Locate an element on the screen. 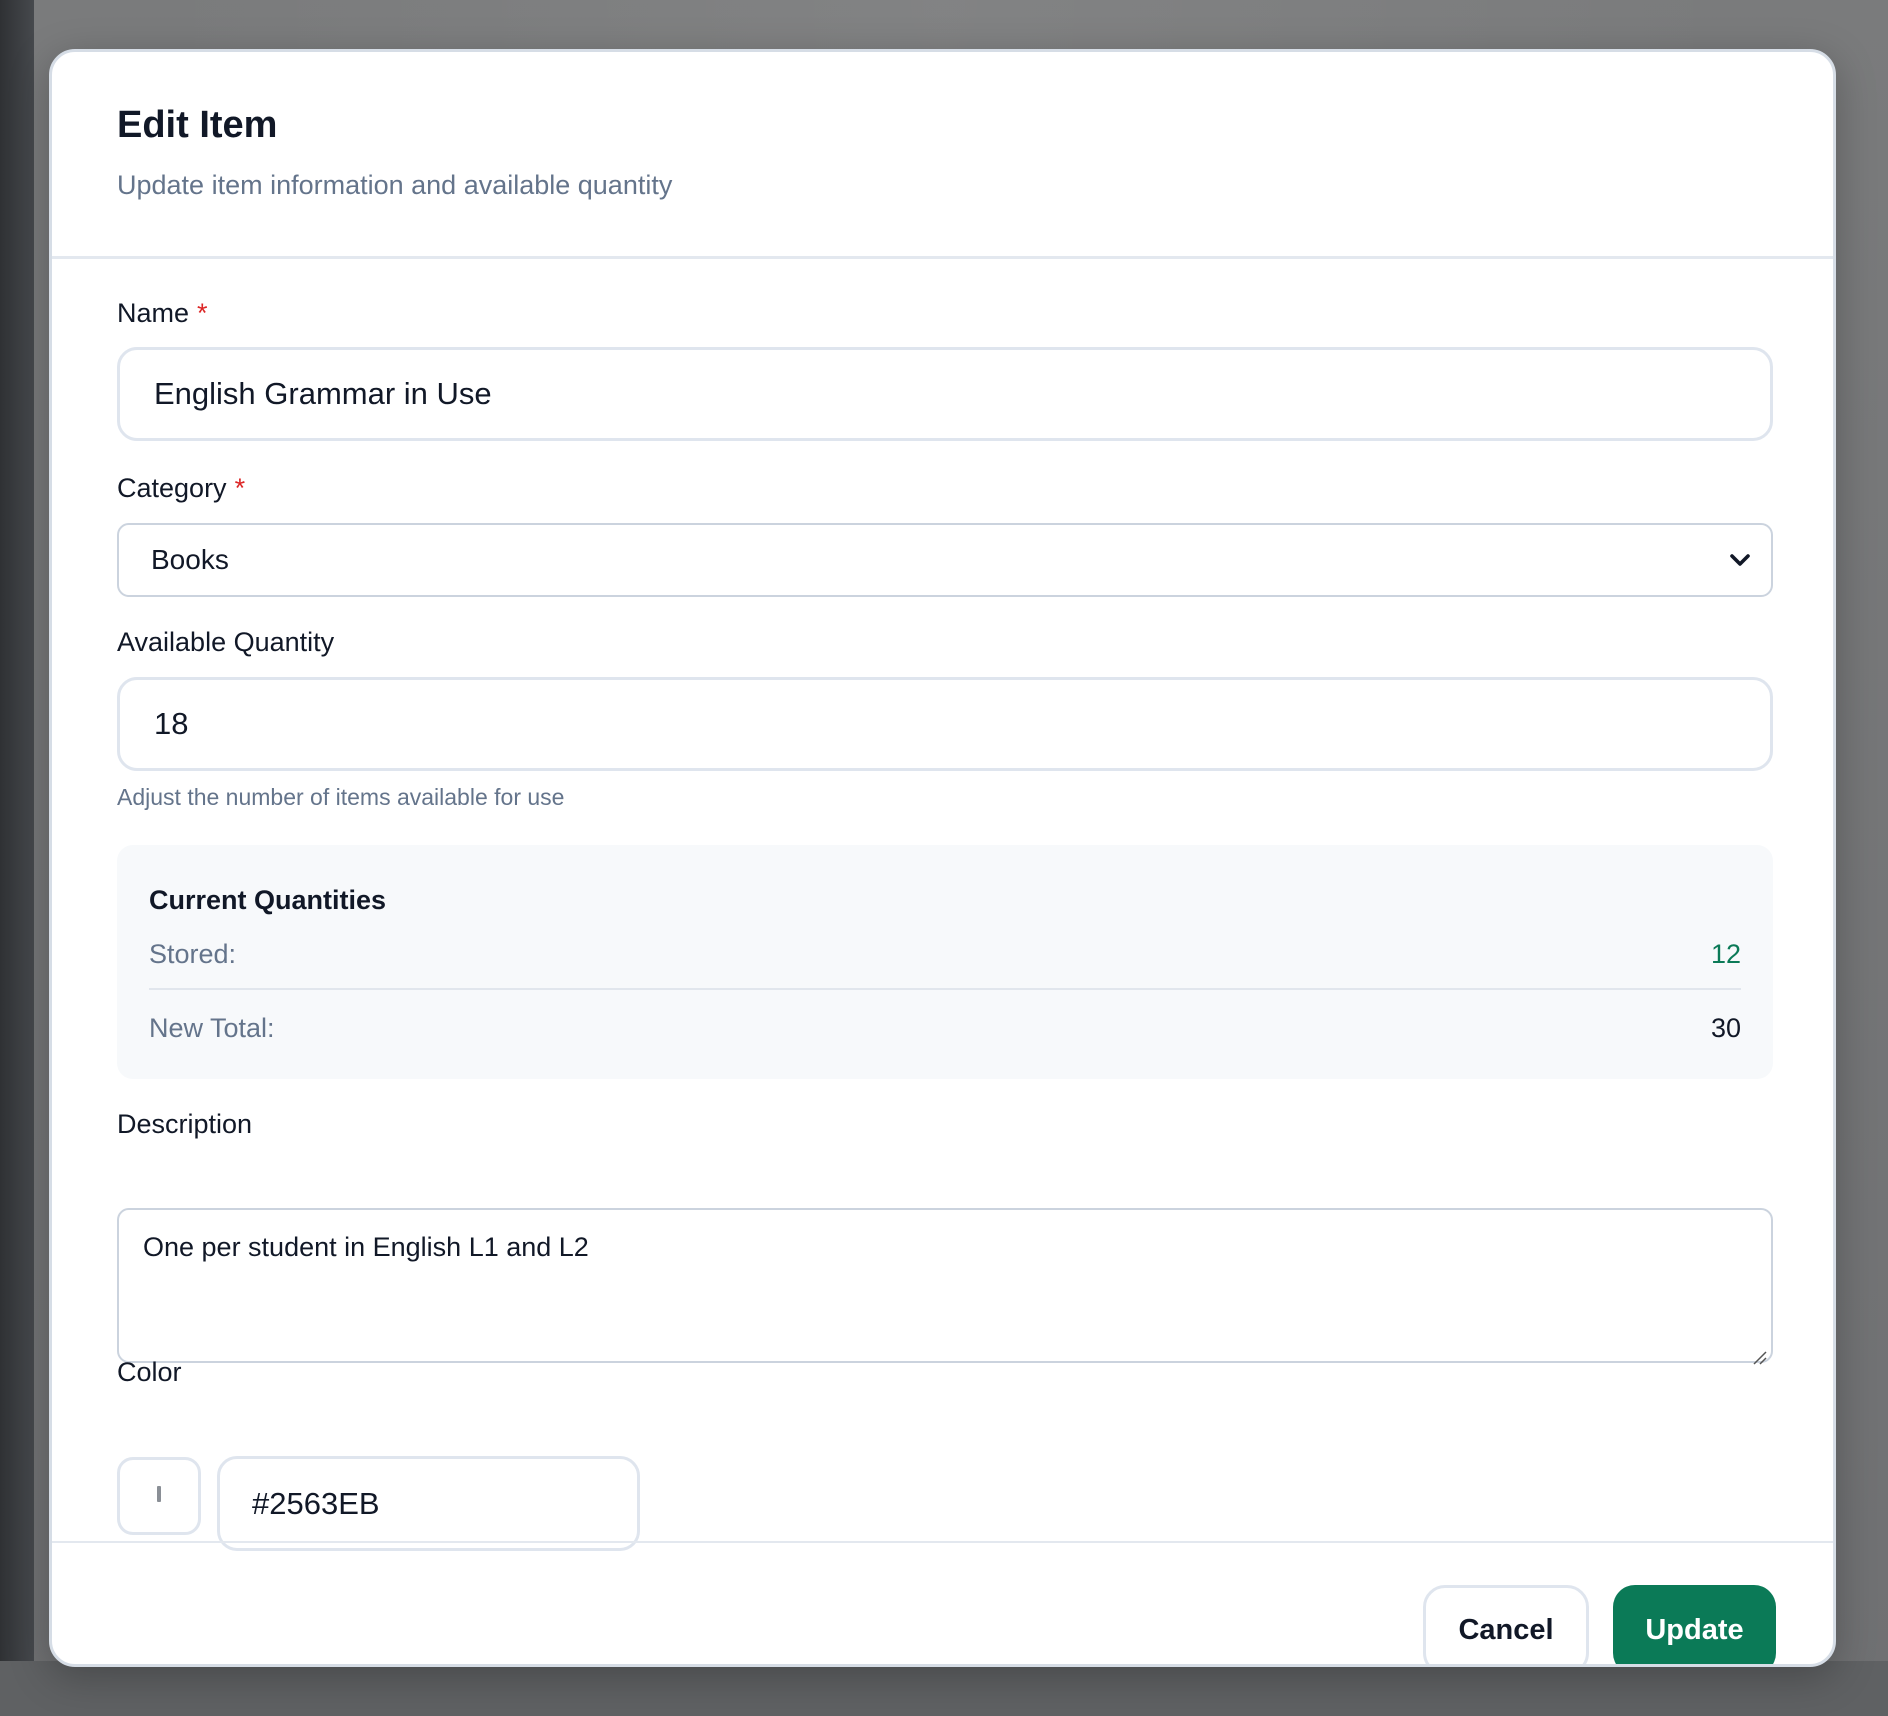 The width and height of the screenshot is (1888, 1716). new-total-row: New Total: 30 is located at coordinates (945, 1028).